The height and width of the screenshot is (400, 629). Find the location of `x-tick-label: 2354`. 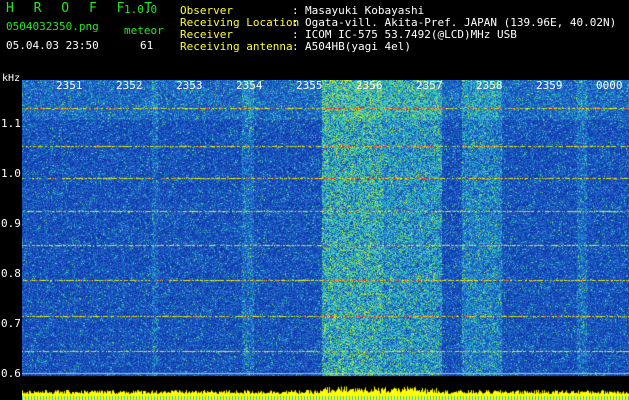

x-tick-label: 2354 is located at coordinates (249, 85).